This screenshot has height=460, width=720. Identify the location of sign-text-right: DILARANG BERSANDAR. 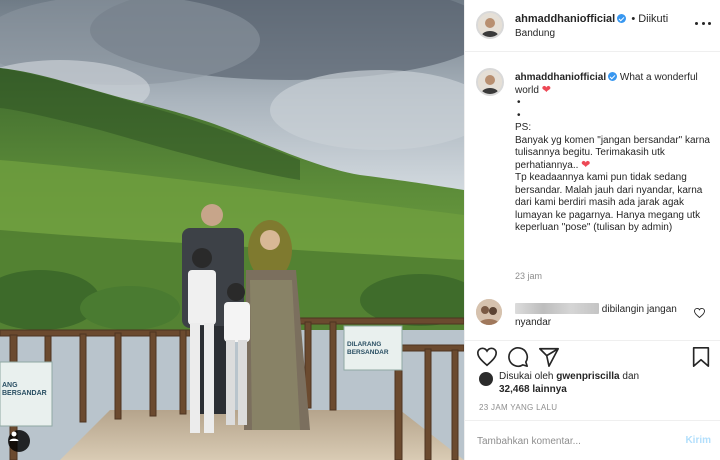
(368, 348).